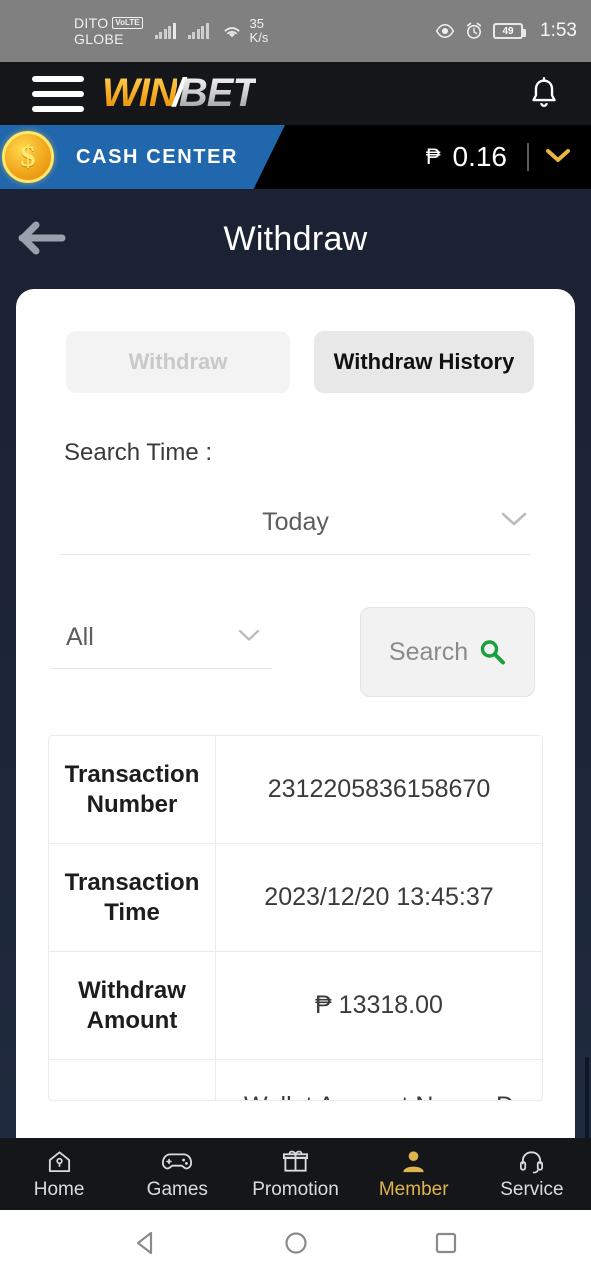  What do you see at coordinates (532, 1189) in the screenshot?
I see `nav-label-service: Service` at bounding box center [532, 1189].